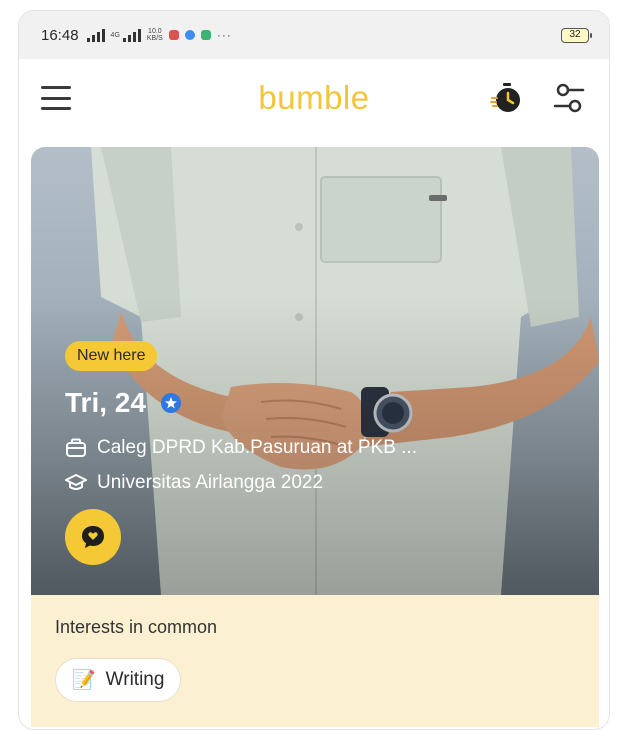 This screenshot has height=730, width=640. I want to click on battery-icon: 32, so click(576, 35).